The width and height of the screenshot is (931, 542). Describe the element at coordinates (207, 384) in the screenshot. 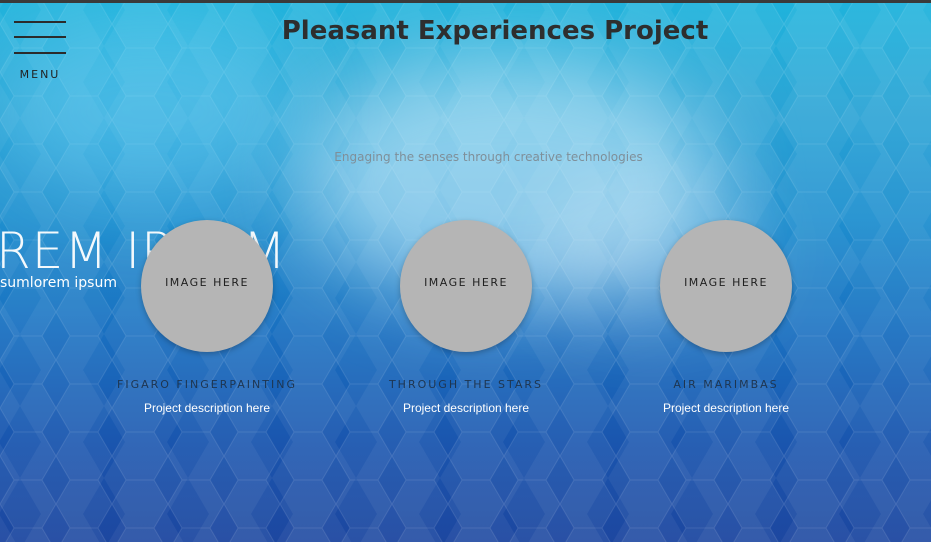

I see `project-title: FIGARO FINGERPAINTING` at that location.